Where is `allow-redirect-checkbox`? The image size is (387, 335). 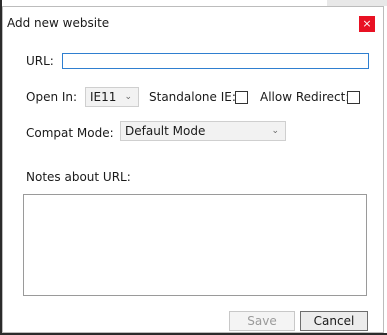
allow-redirect-checkbox is located at coordinates (353, 97).